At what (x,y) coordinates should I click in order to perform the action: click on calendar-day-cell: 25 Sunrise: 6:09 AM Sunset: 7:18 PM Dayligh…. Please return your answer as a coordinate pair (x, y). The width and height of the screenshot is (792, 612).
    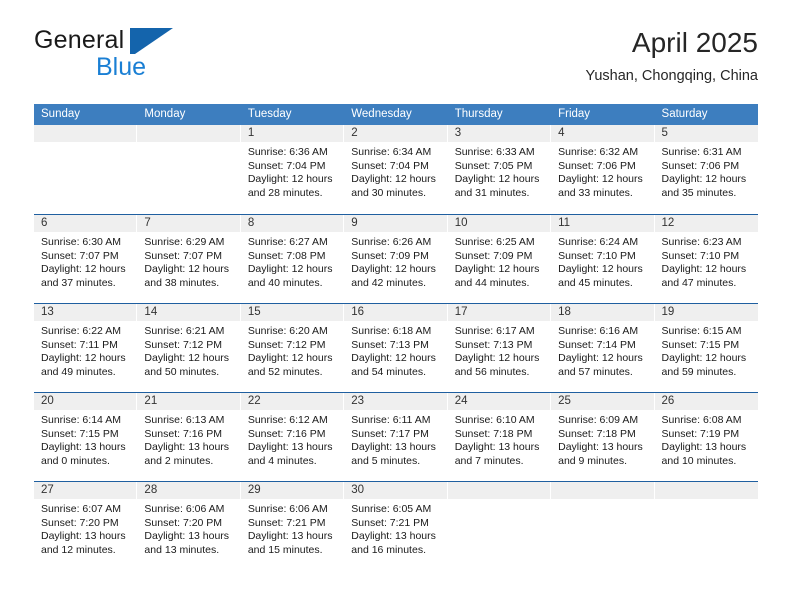
    Looking at the image, I should click on (603, 437).